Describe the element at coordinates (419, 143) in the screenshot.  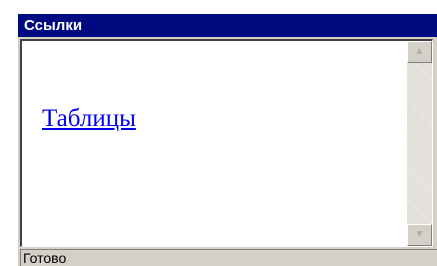
I see `vertical-scrollbar: ▲ ▼` at that location.